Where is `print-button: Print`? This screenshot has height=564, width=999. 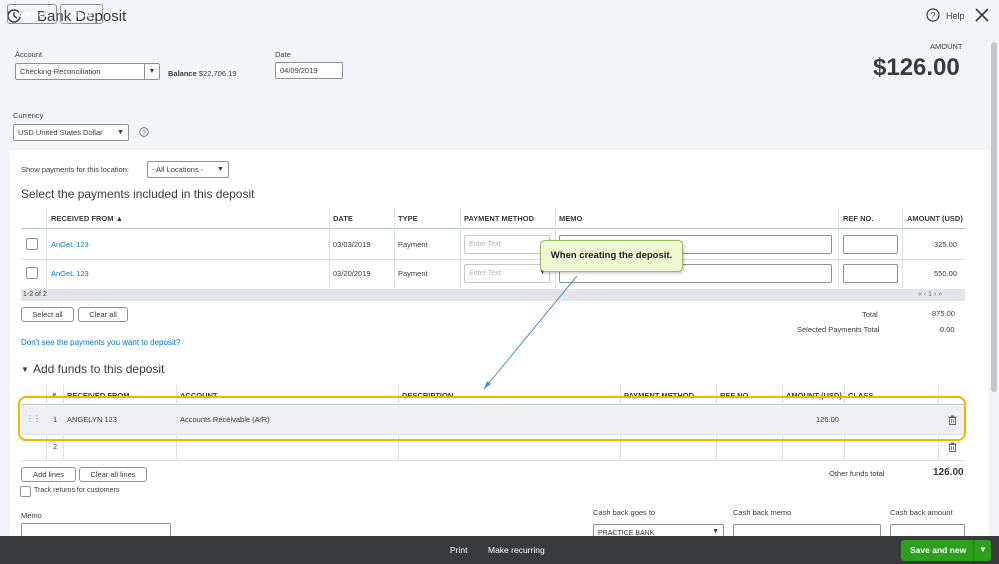 print-button: Print is located at coordinates (458, 550).